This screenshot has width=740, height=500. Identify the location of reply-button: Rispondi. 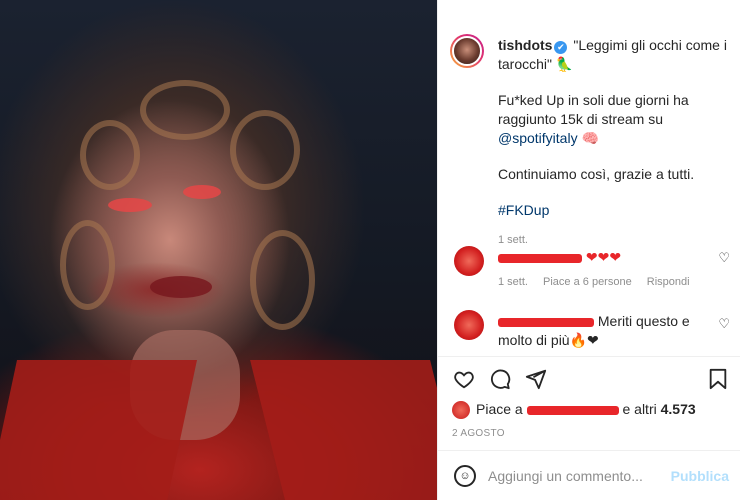
(668, 282).